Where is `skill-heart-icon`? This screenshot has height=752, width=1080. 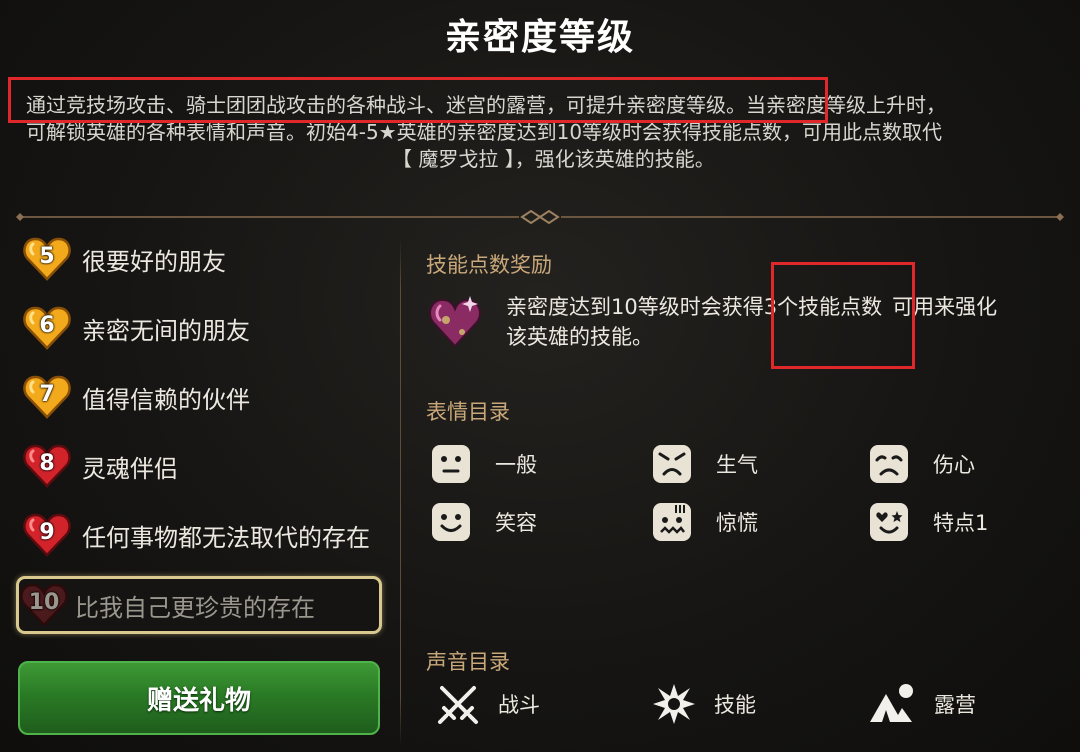 skill-heart-icon is located at coordinates (455, 322).